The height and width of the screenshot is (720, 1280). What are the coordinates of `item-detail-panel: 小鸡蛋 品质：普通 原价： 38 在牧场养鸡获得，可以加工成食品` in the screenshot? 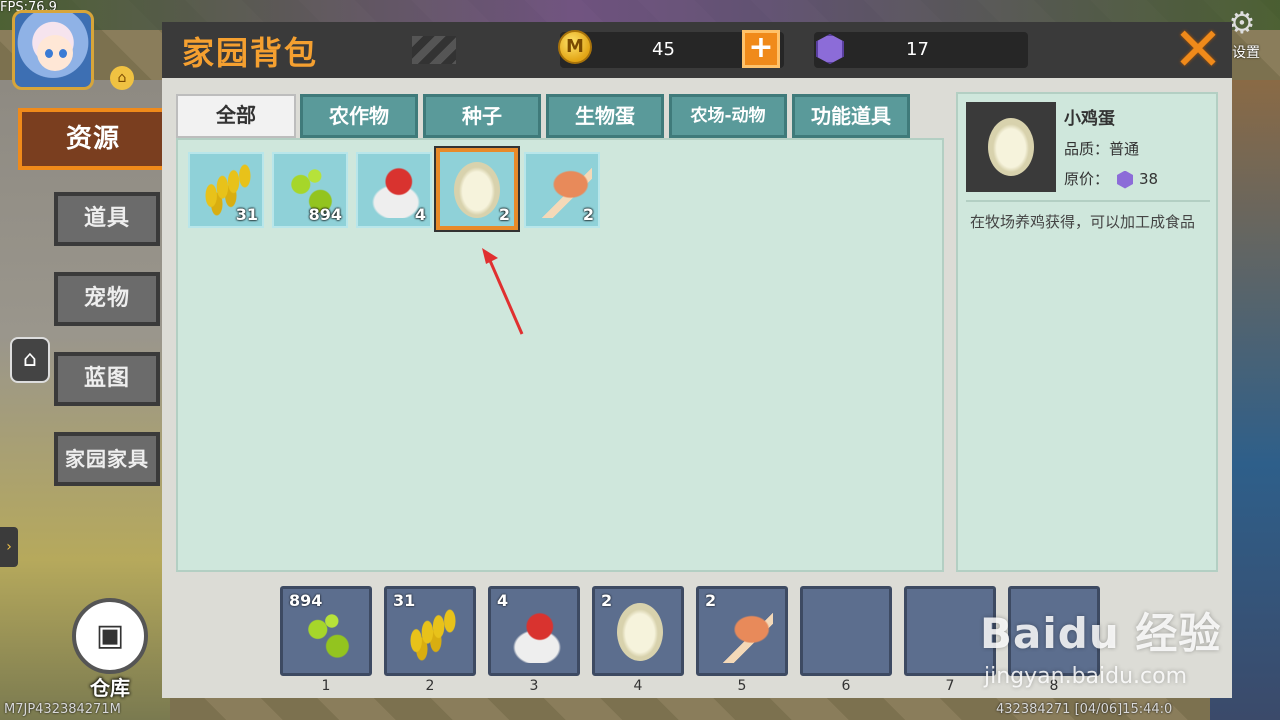 It's located at (1087, 332).